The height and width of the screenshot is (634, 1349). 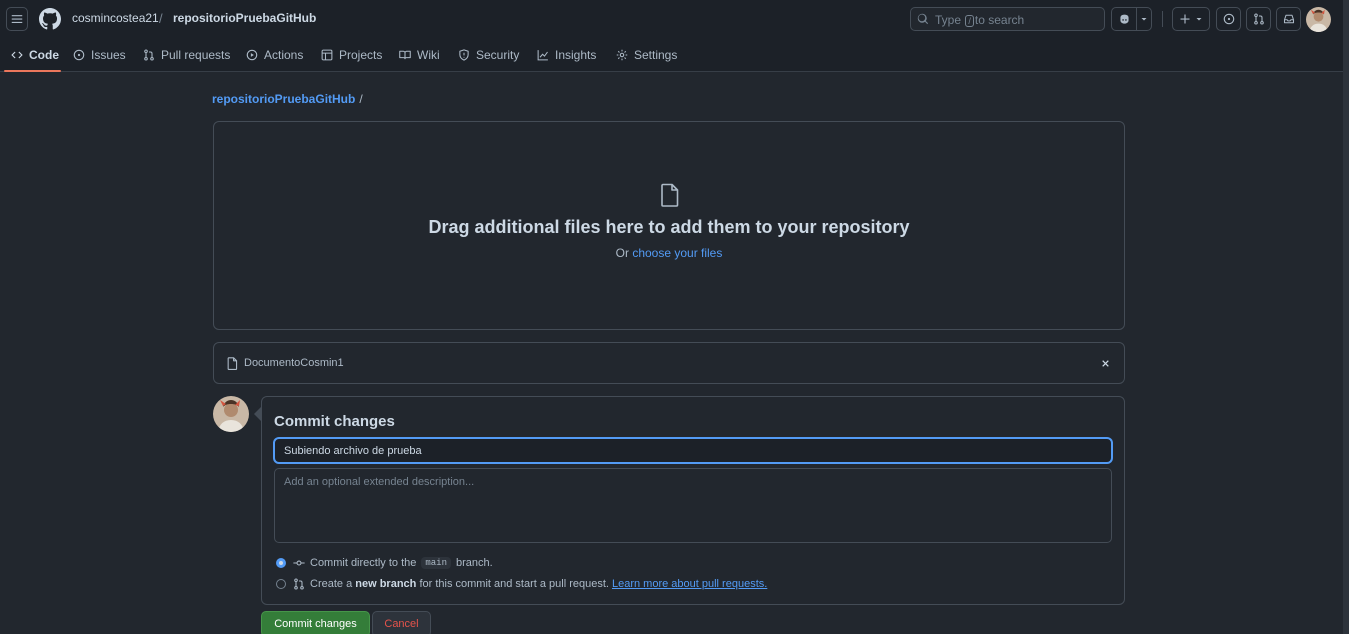 What do you see at coordinates (656, 55) in the screenshot?
I see `tab-label: Settings` at bounding box center [656, 55].